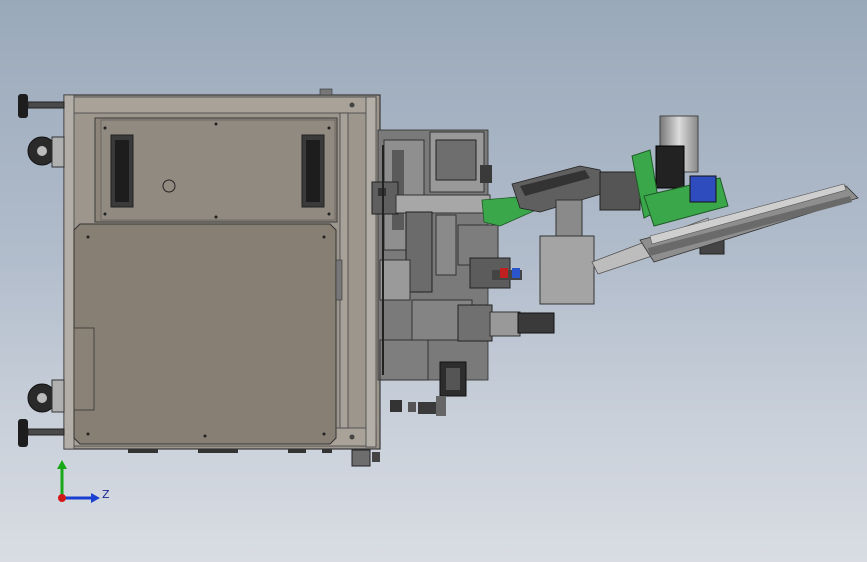 This screenshot has width=867, height=562. What do you see at coordinates (46, 152) in the screenshot?
I see `caster-wheel-top` at bounding box center [46, 152].